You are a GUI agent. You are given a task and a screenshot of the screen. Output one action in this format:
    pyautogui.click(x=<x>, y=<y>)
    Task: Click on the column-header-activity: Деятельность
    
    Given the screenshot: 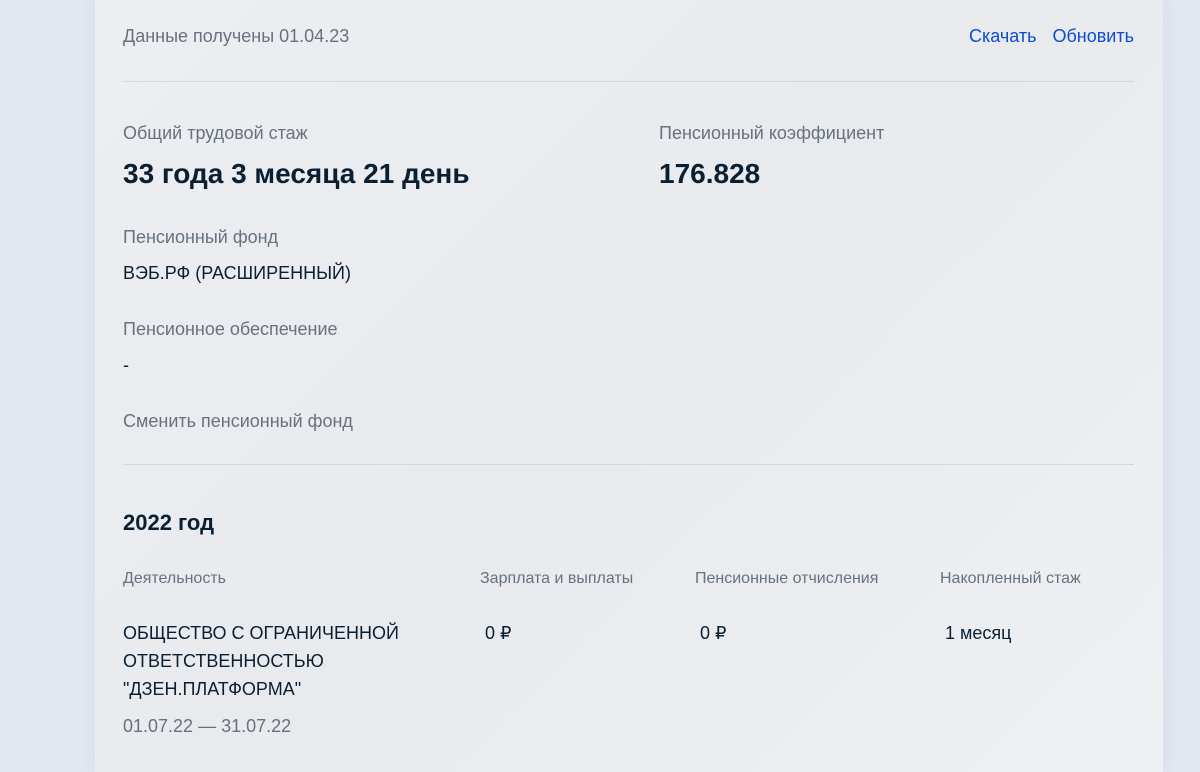 What is the action you would take?
    pyautogui.click(x=174, y=578)
    